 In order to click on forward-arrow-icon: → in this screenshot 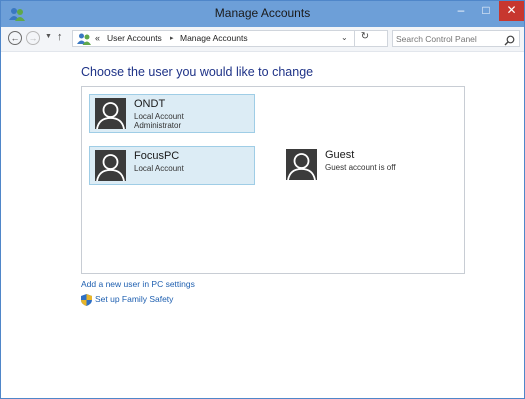, I will do `click(33, 38)`.